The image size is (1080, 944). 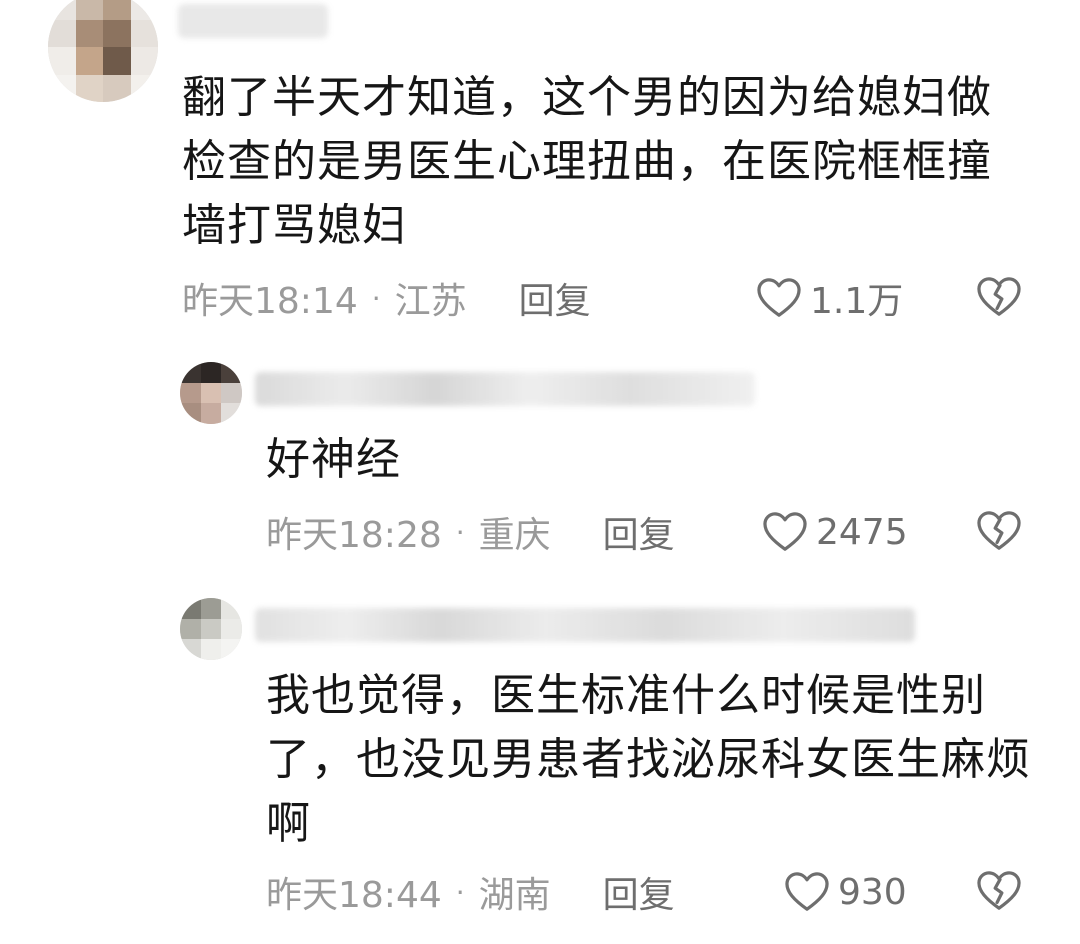 I want to click on comment-meta: 昨天18:14 · 江苏 回复, so click(x=386, y=298).